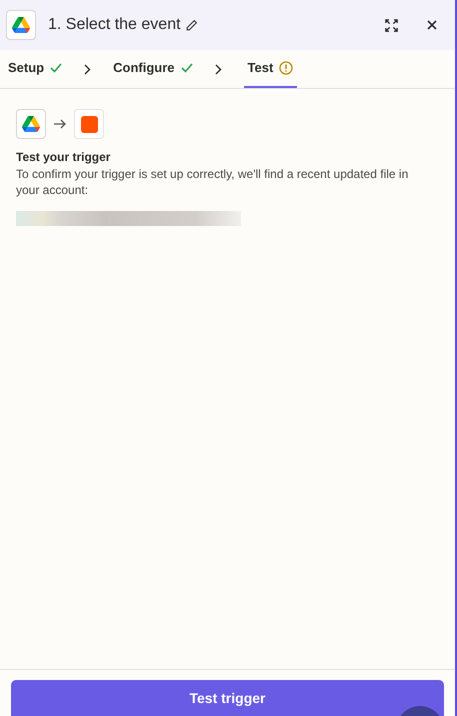 This screenshot has height=716, width=457. What do you see at coordinates (227, 698) in the screenshot?
I see `test-trigger-button: Test trigger` at bounding box center [227, 698].